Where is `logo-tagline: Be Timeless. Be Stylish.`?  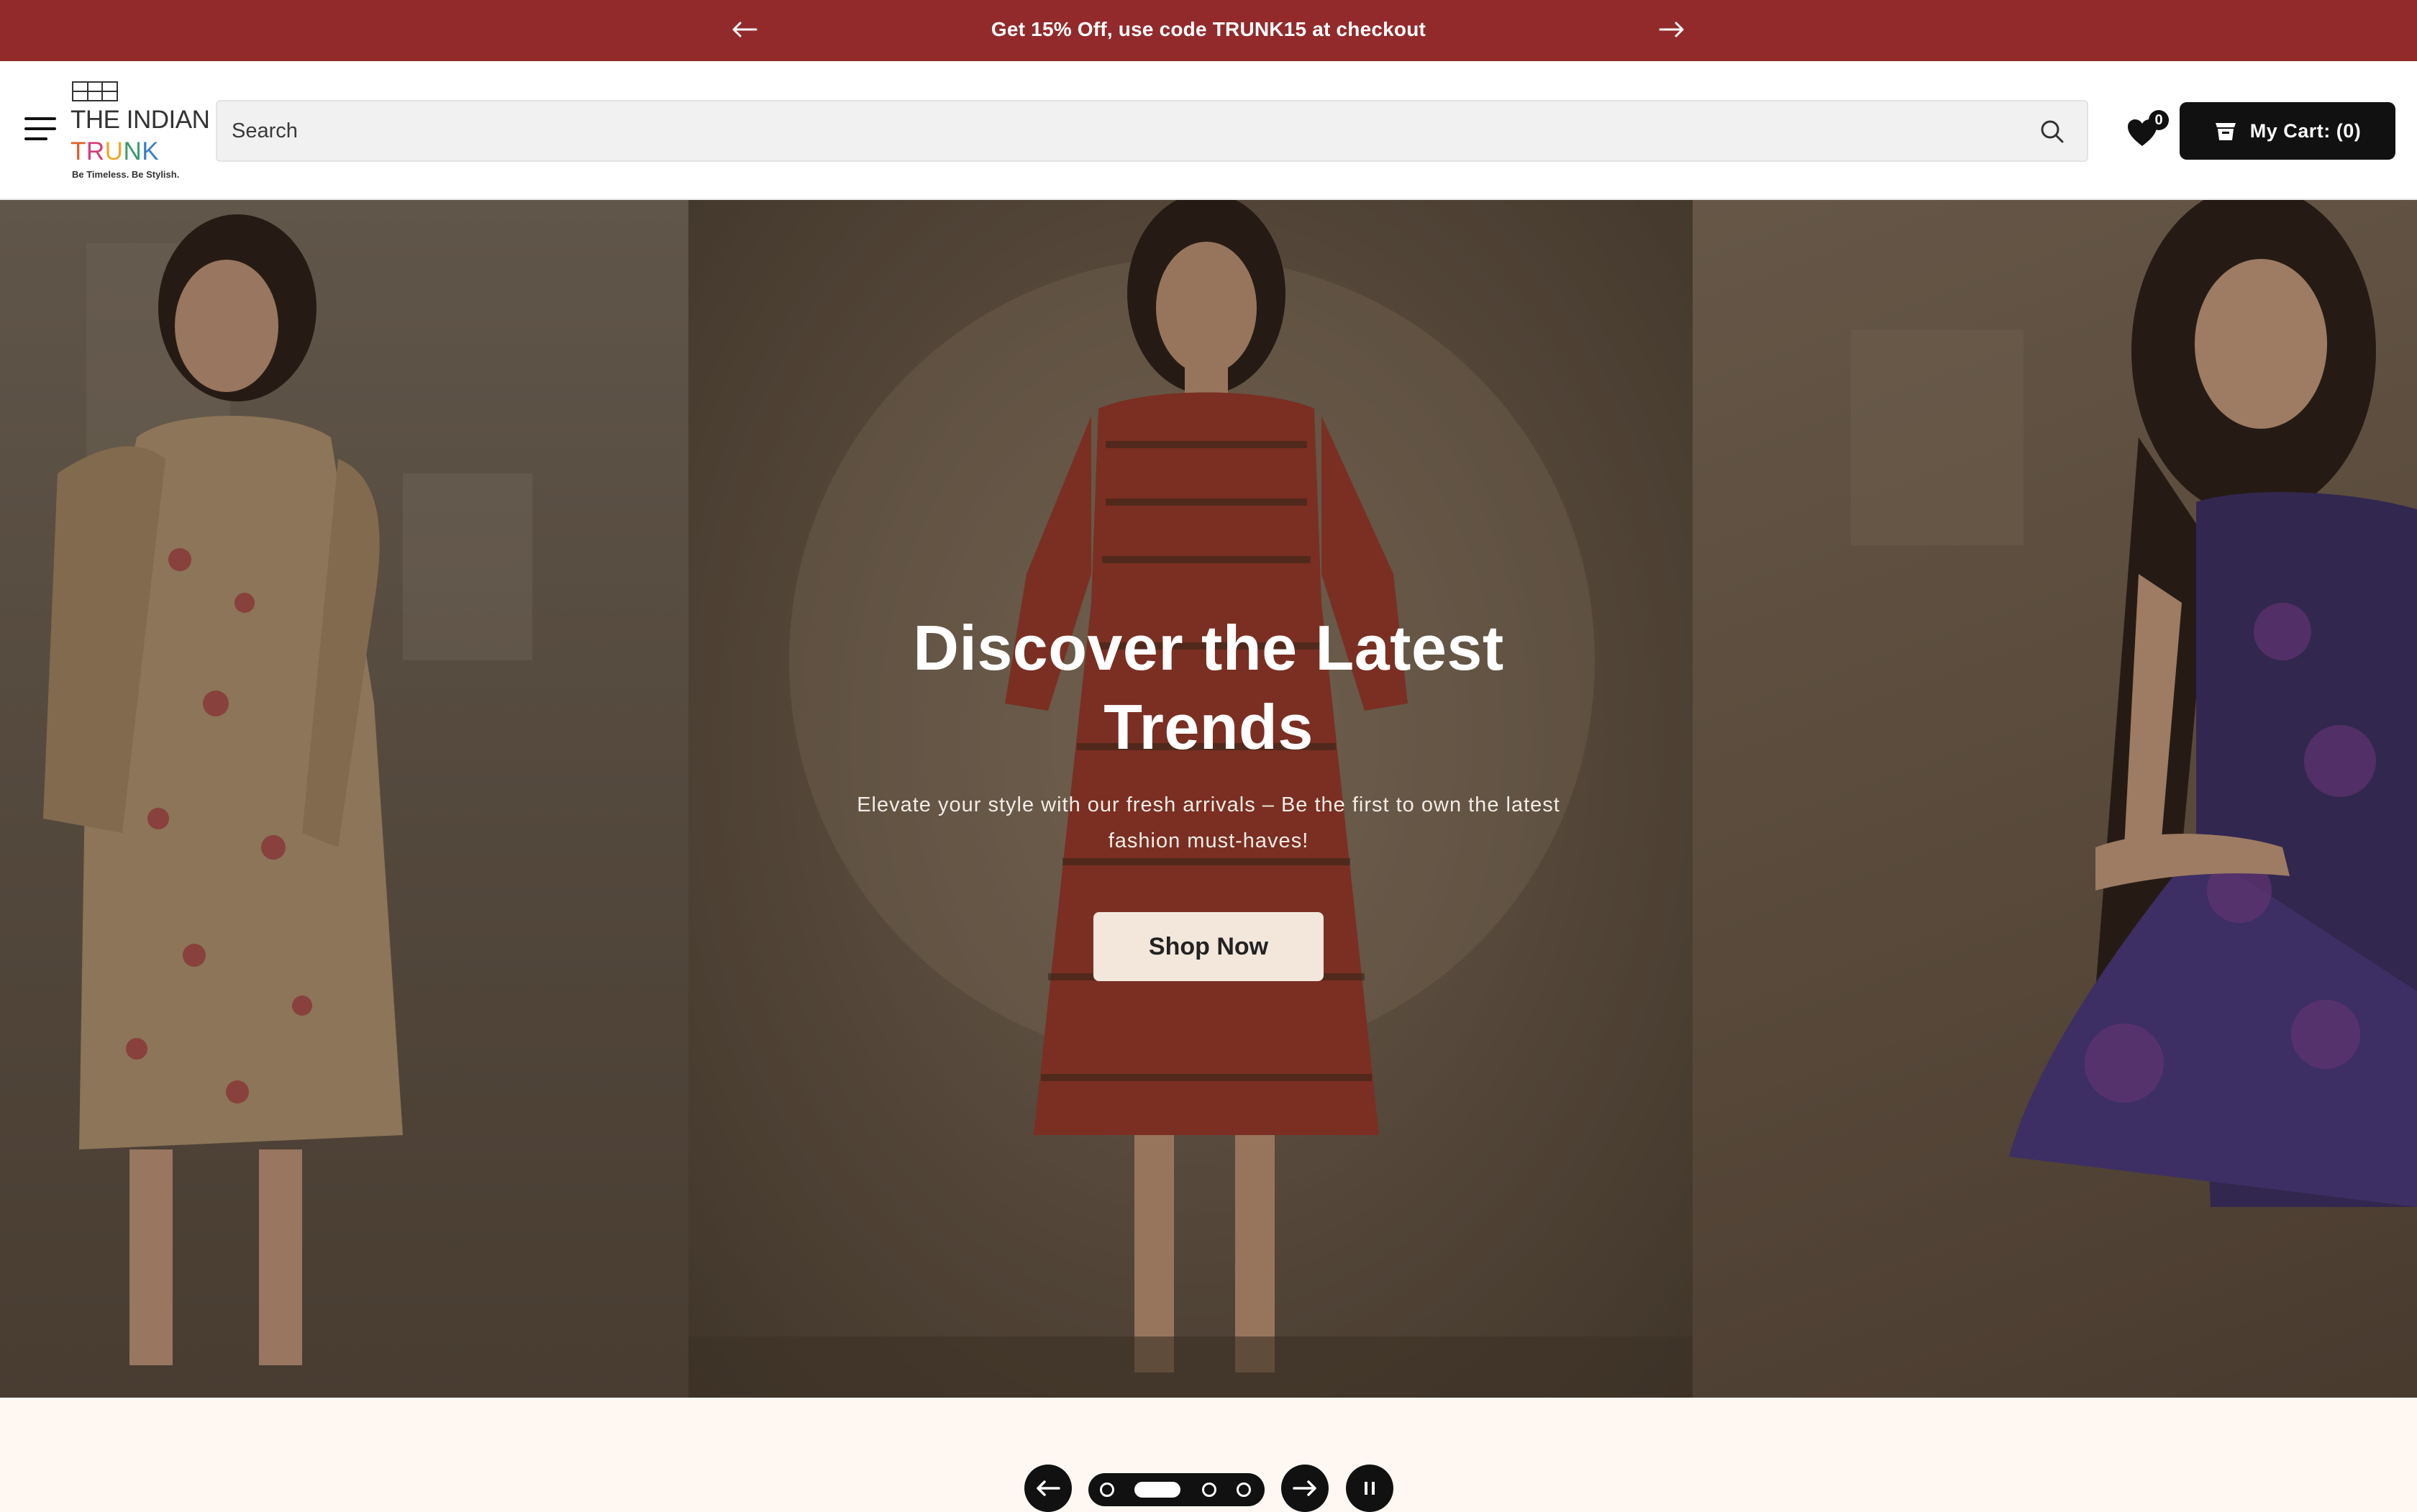 logo-tagline: Be Timeless. Be Stylish. is located at coordinates (126, 174).